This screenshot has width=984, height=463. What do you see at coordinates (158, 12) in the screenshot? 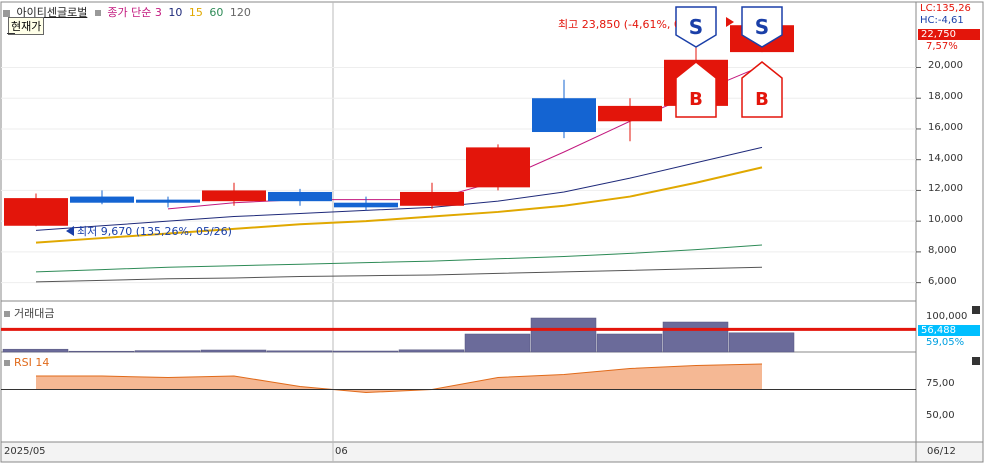
I see `ma-period-3: 3` at bounding box center [158, 12].